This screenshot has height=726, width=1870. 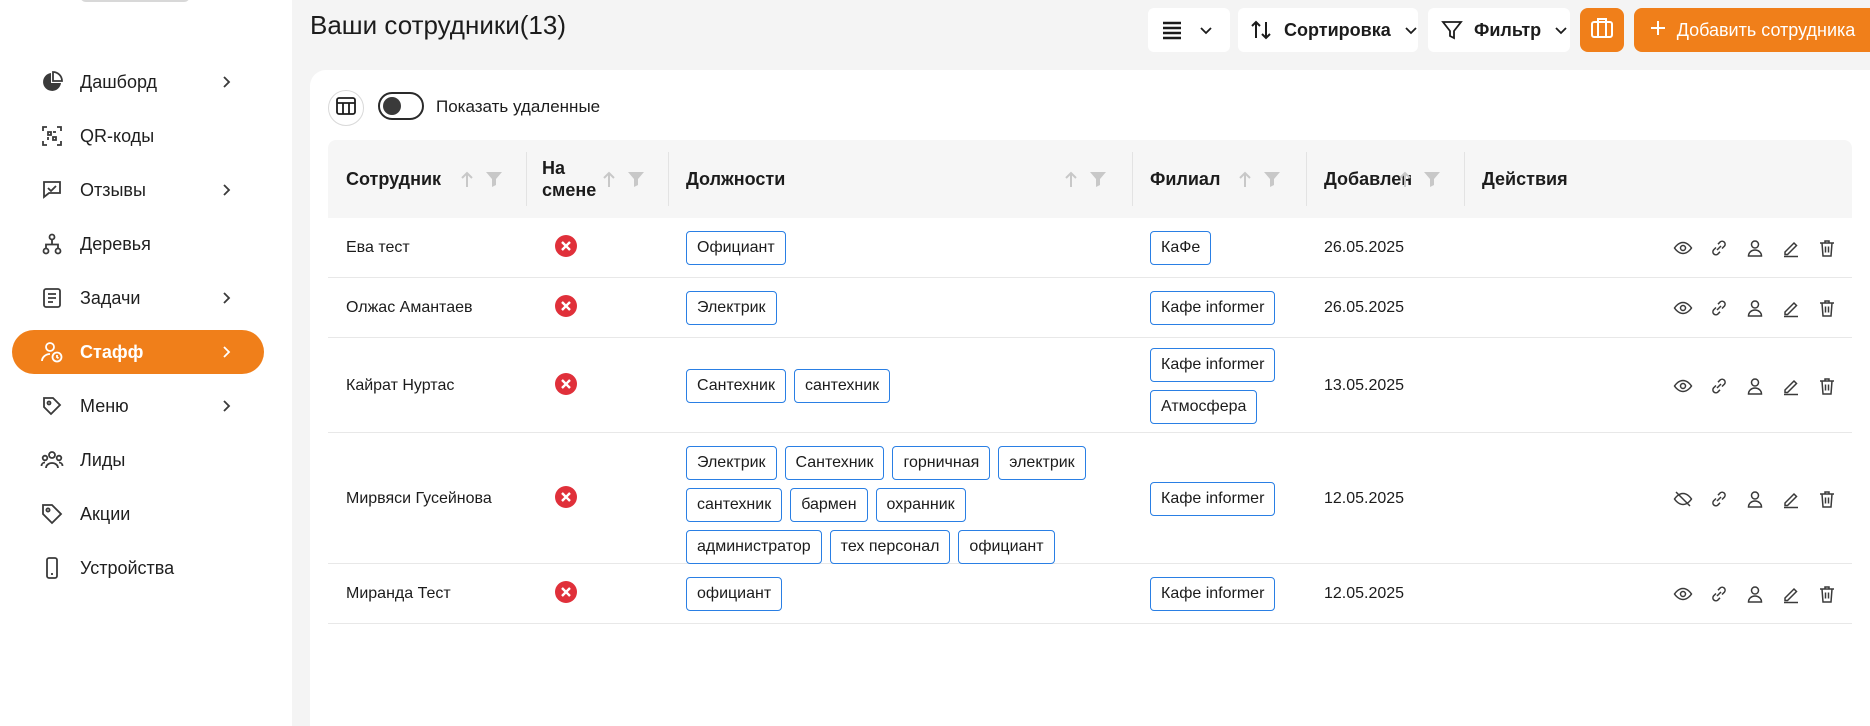 What do you see at coordinates (138, 460) in the screenshot?
I see `sidebar-item-7: Лиды` at bounding box center [138, 460].